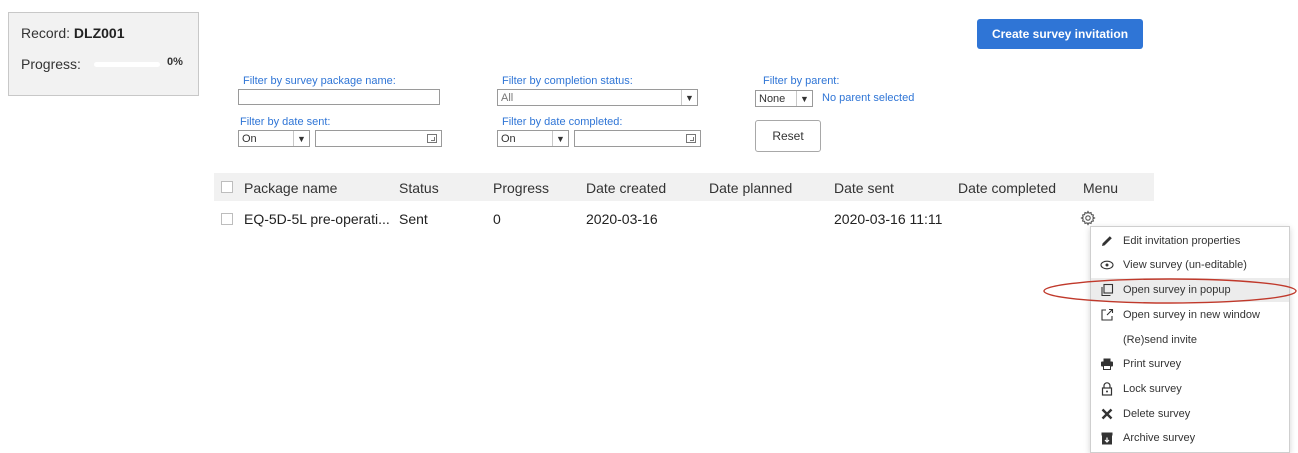 Image resolution: width=1298 pixels, height=453 pixels. Describe the element at coordinates (1107, 389) in the screenshot. I see `lock-icon` at that location.